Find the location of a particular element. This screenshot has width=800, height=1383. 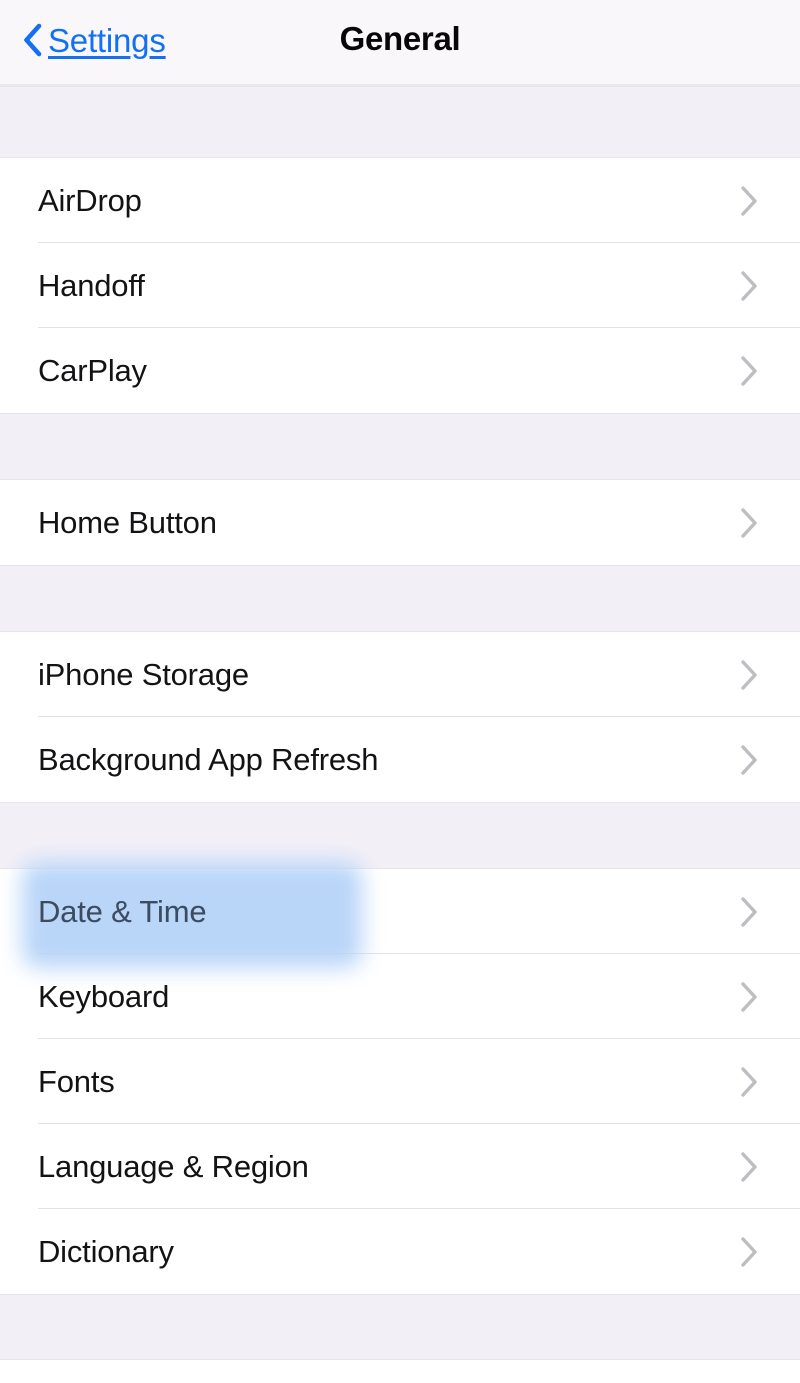

section-hardware: Home Button is located at coordinates (400, 522).